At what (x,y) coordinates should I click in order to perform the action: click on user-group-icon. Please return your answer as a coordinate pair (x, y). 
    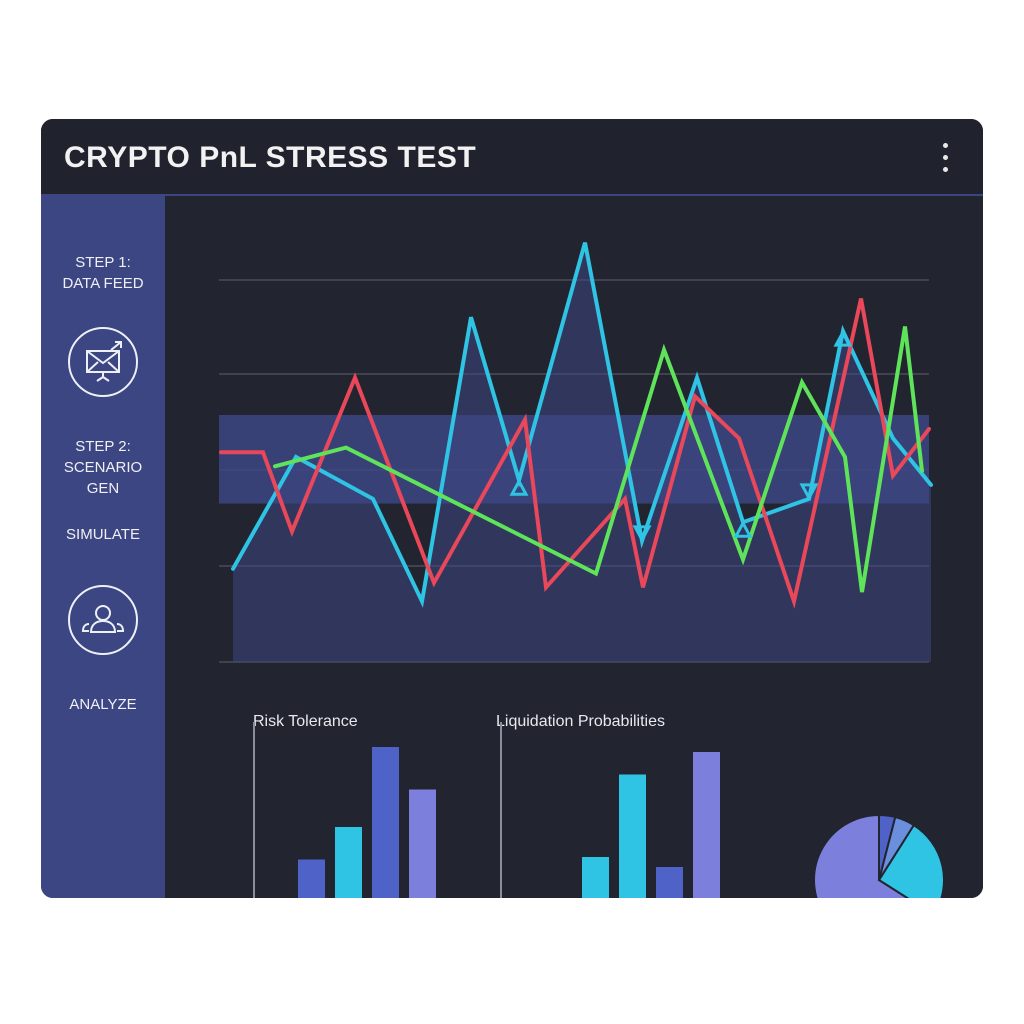
    Looking at the image, I should click on (103, 620).